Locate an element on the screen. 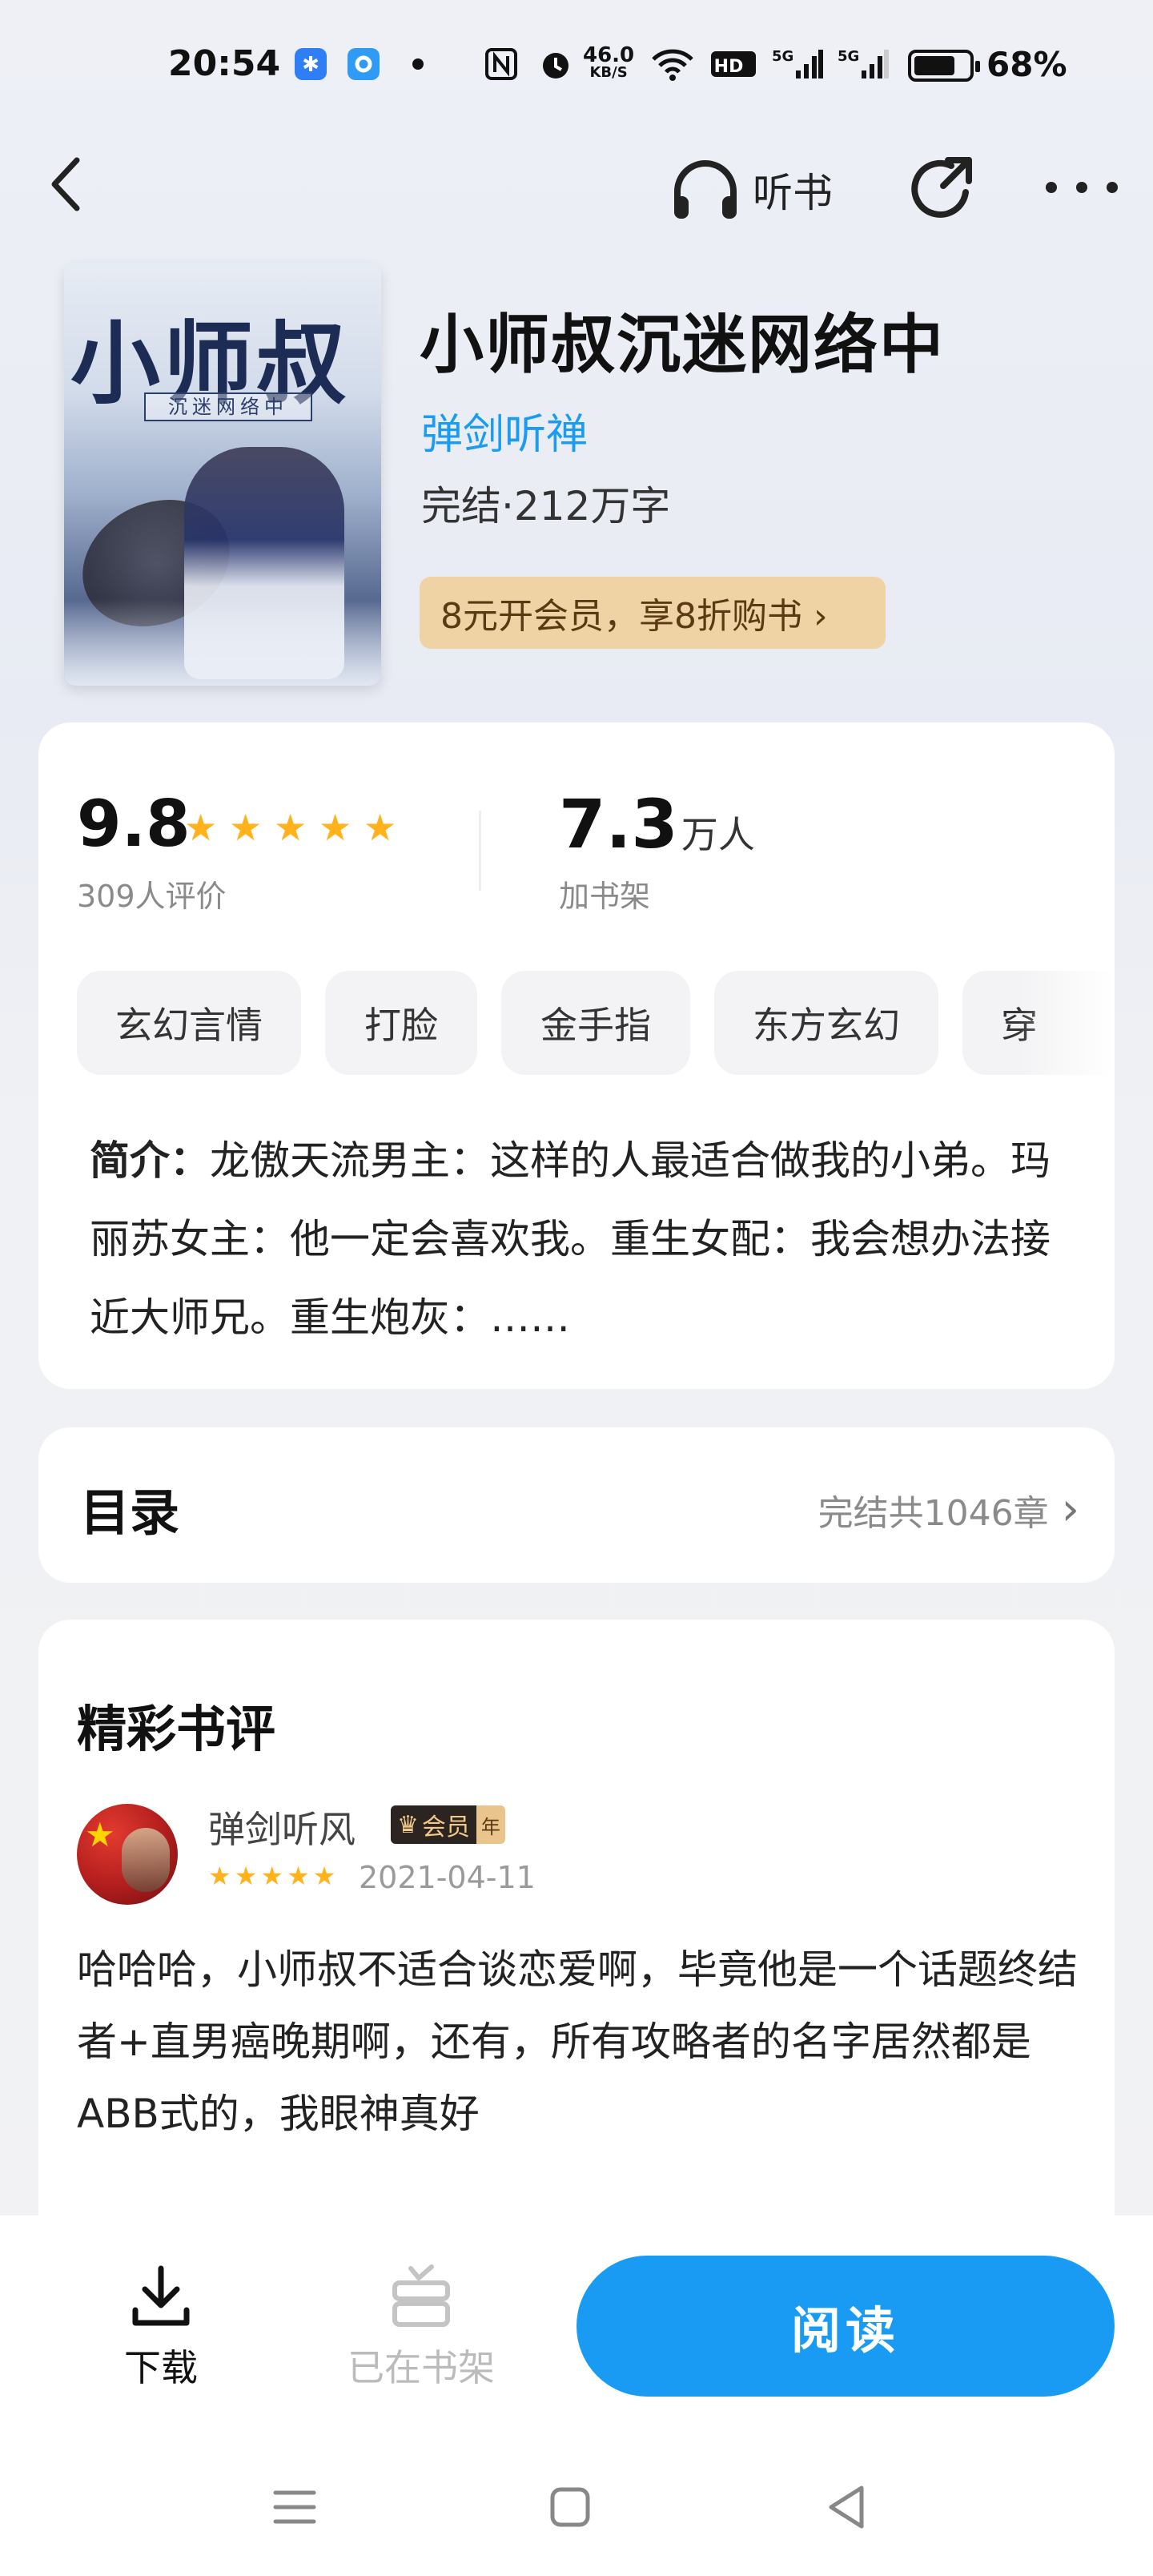 This screenshot has width=1153, height=2576. app-notification-icon: ✱ is located at coordinates (310, 64).